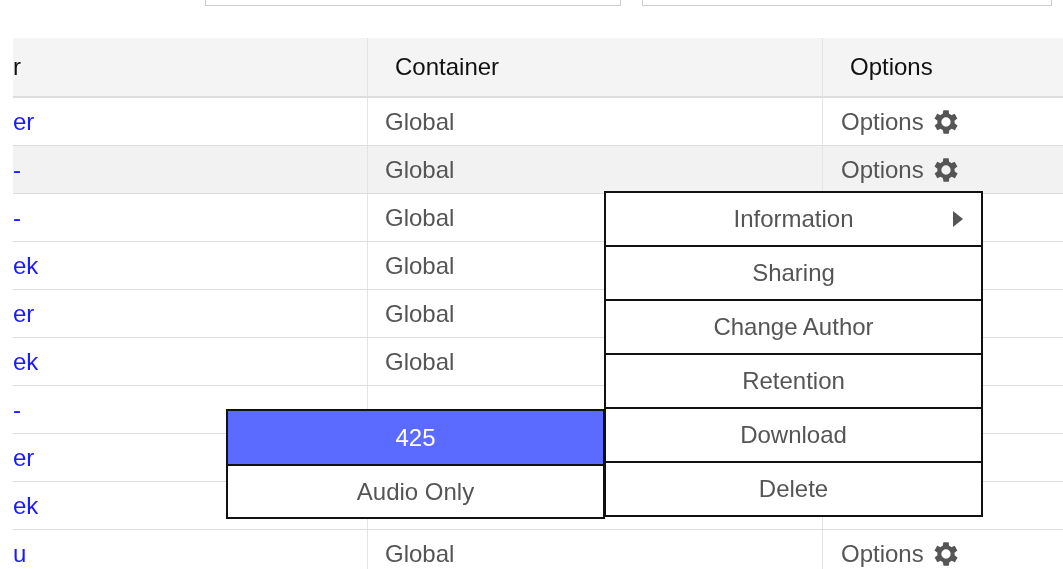 This screenshot has width=1063, height=569. Describe the element at coordinates (793, 488) in the screenshot. I see `menu-item: Delete` at that location.